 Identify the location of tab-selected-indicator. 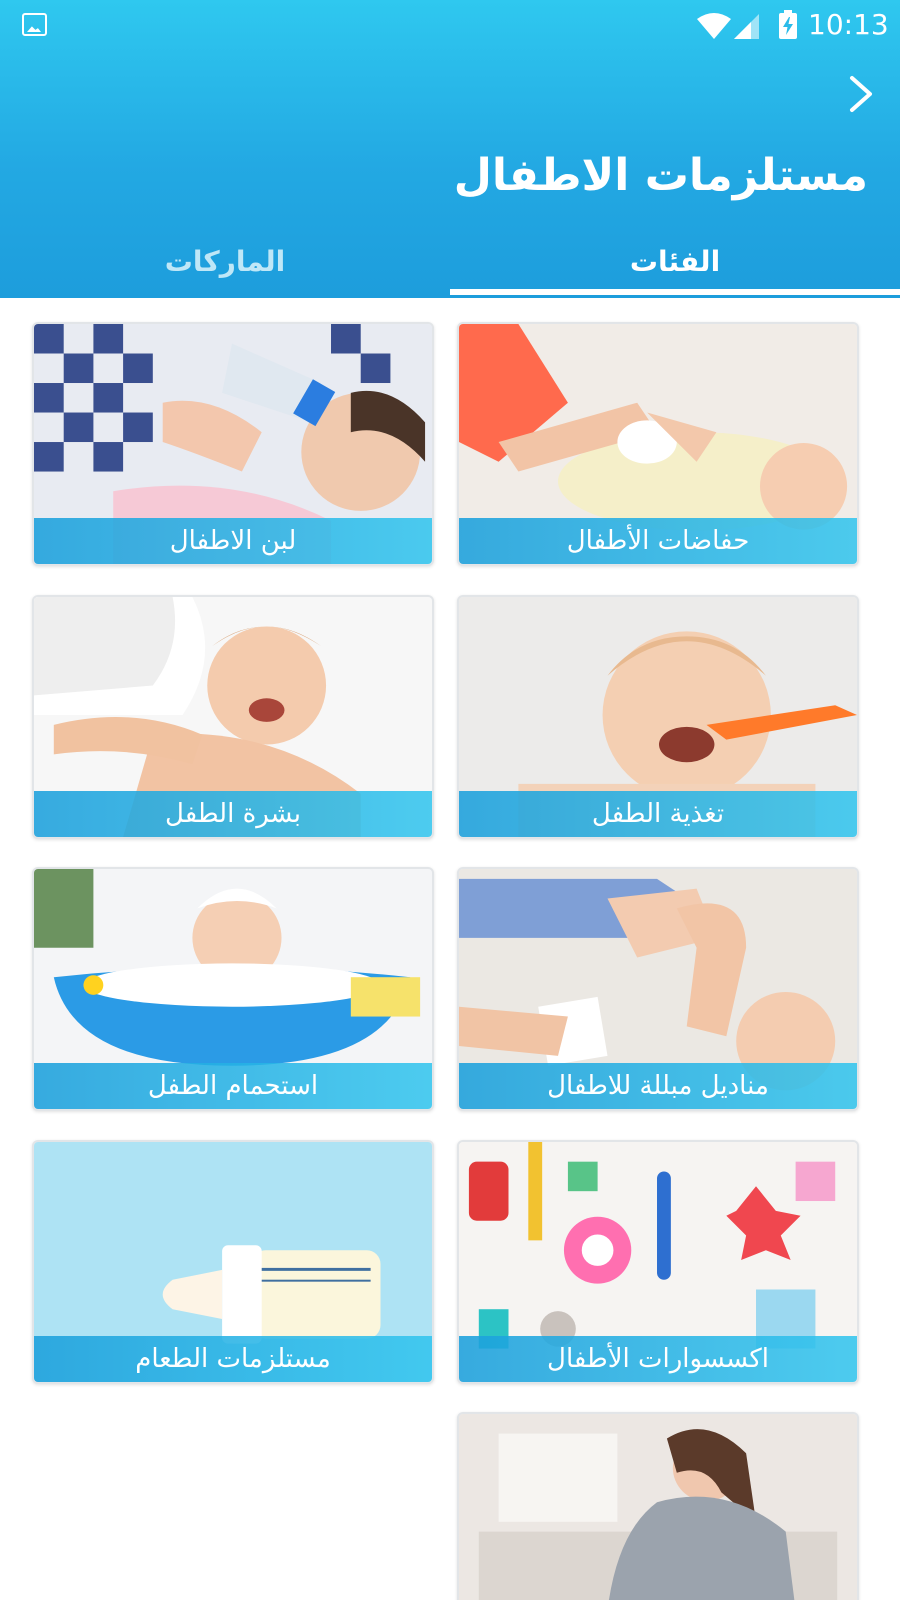
(675, 292).